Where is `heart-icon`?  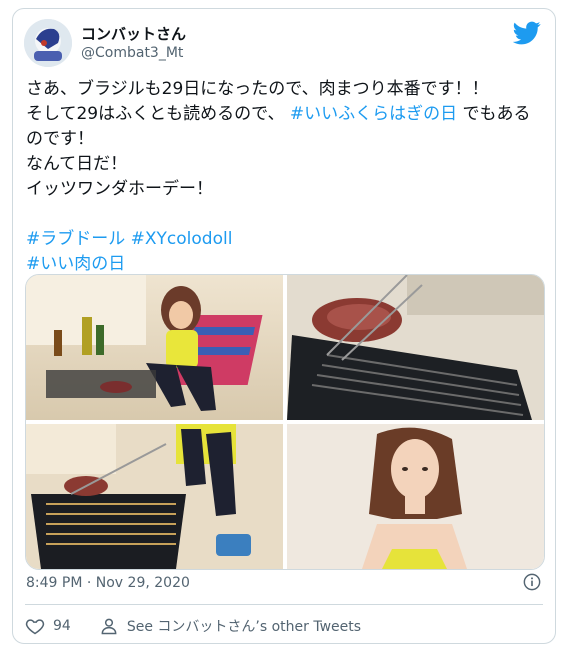
heart-icon is located at coordinates (35, 626).